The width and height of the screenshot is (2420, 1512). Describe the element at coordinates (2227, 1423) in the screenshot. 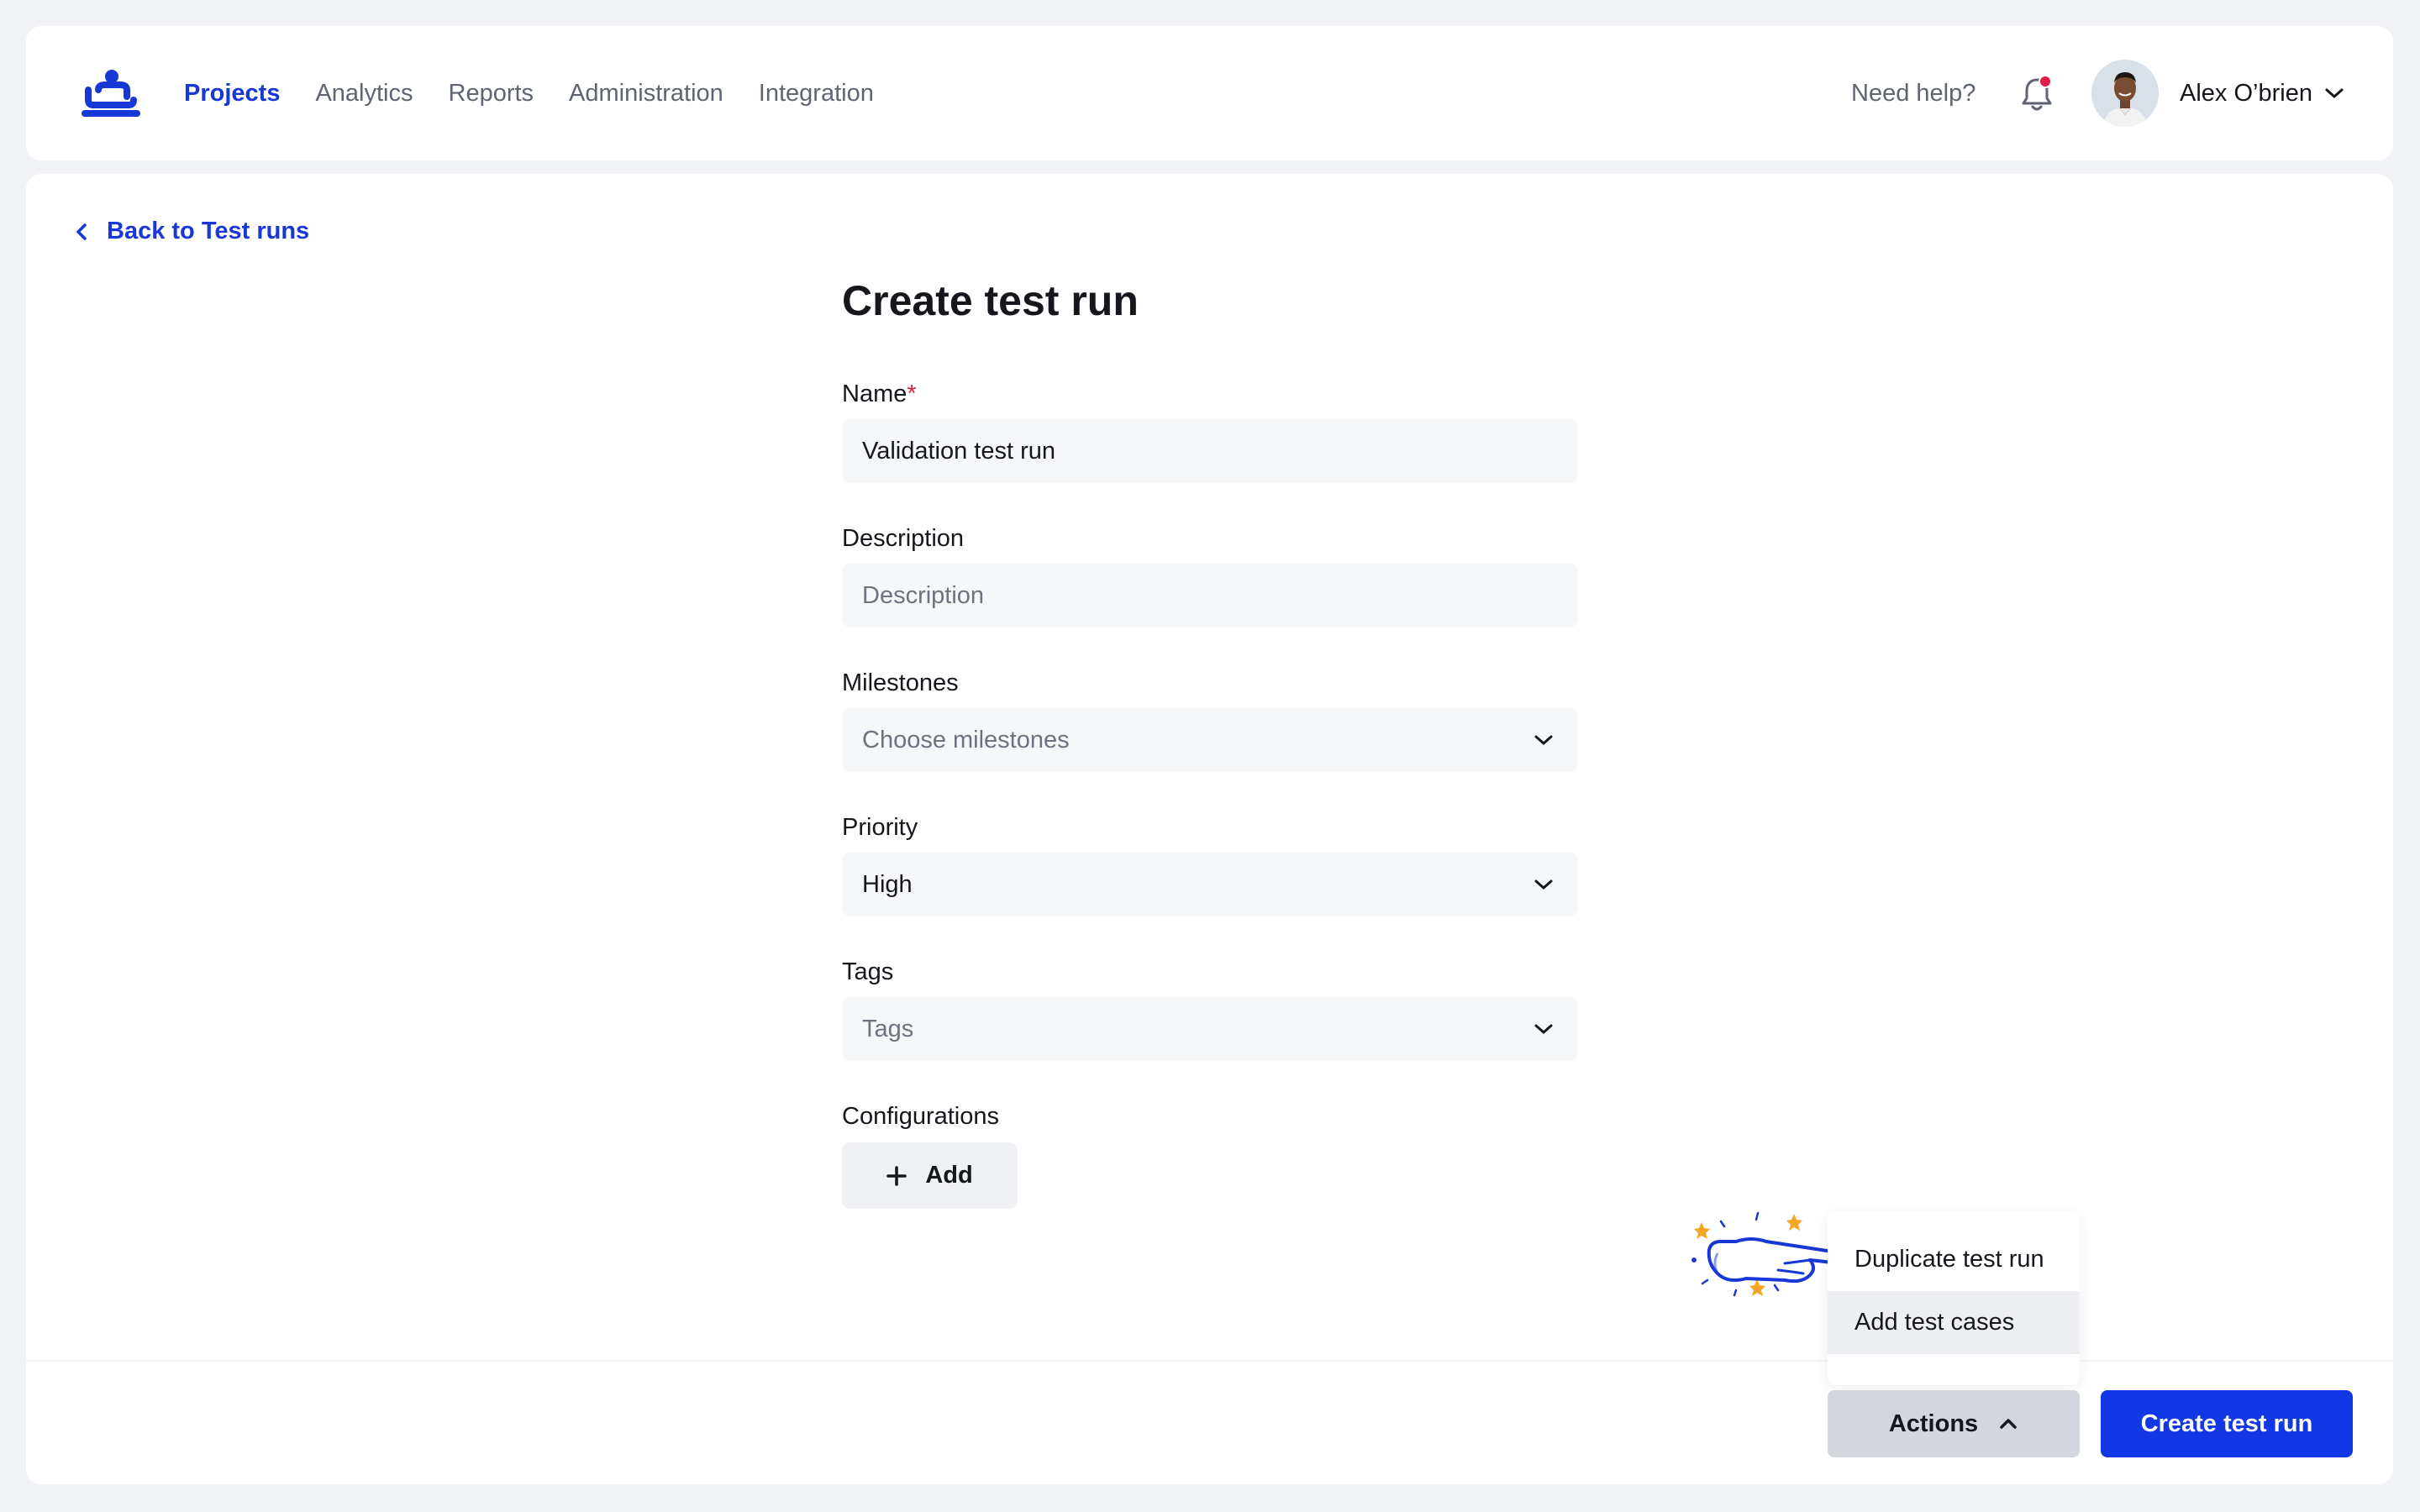

I see `create-test-run-button: Create test run` at that location.